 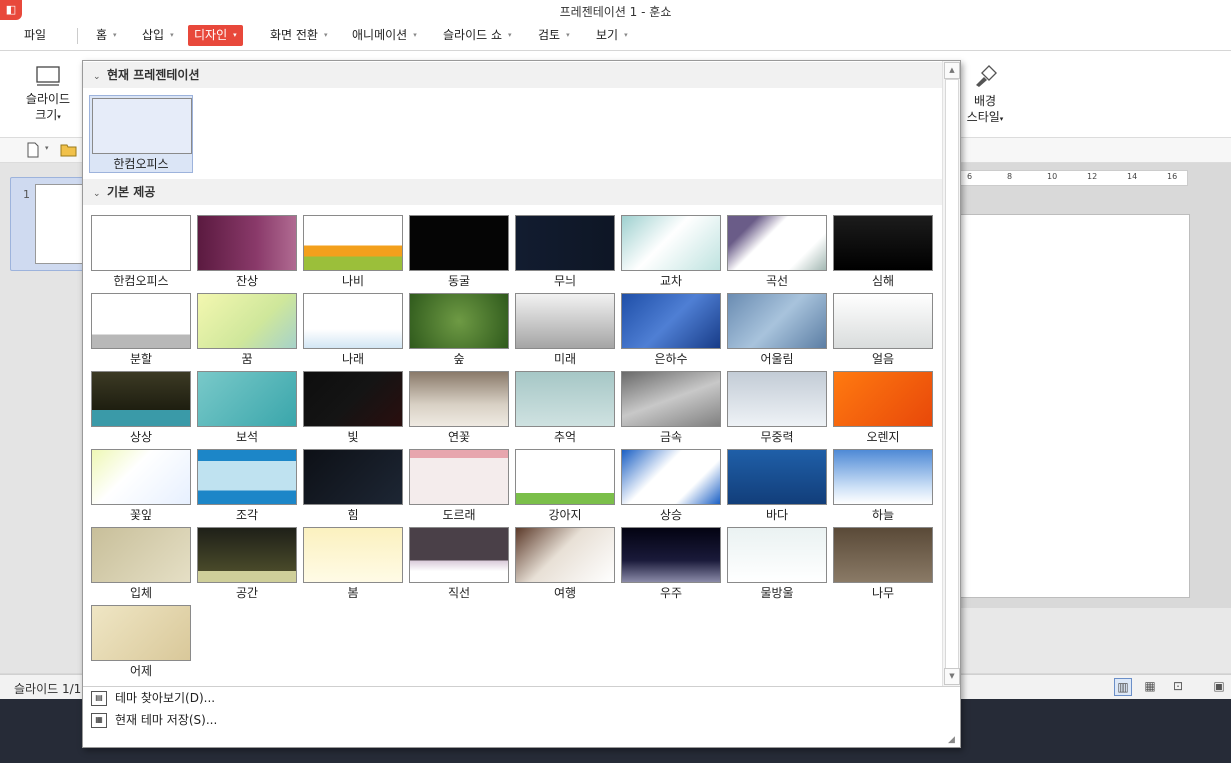 I want to click on theme-item: 잔상, so click(x=247, y=253).